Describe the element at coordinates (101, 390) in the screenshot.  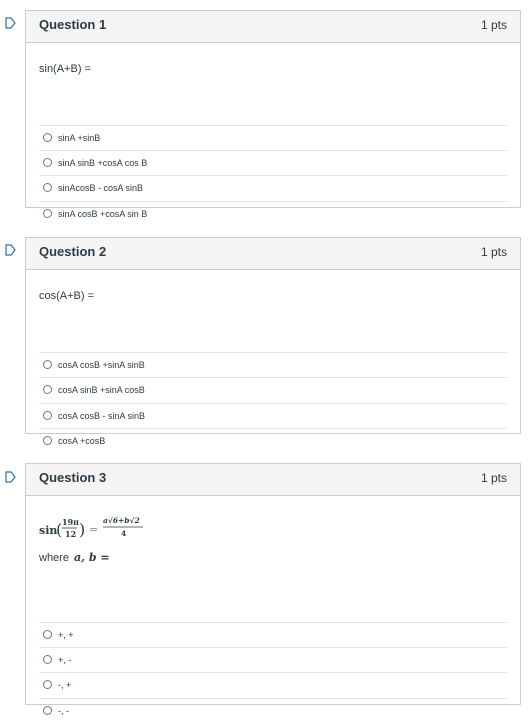
I see `answer-label: cosA sinB +sinA cosB` at that location.